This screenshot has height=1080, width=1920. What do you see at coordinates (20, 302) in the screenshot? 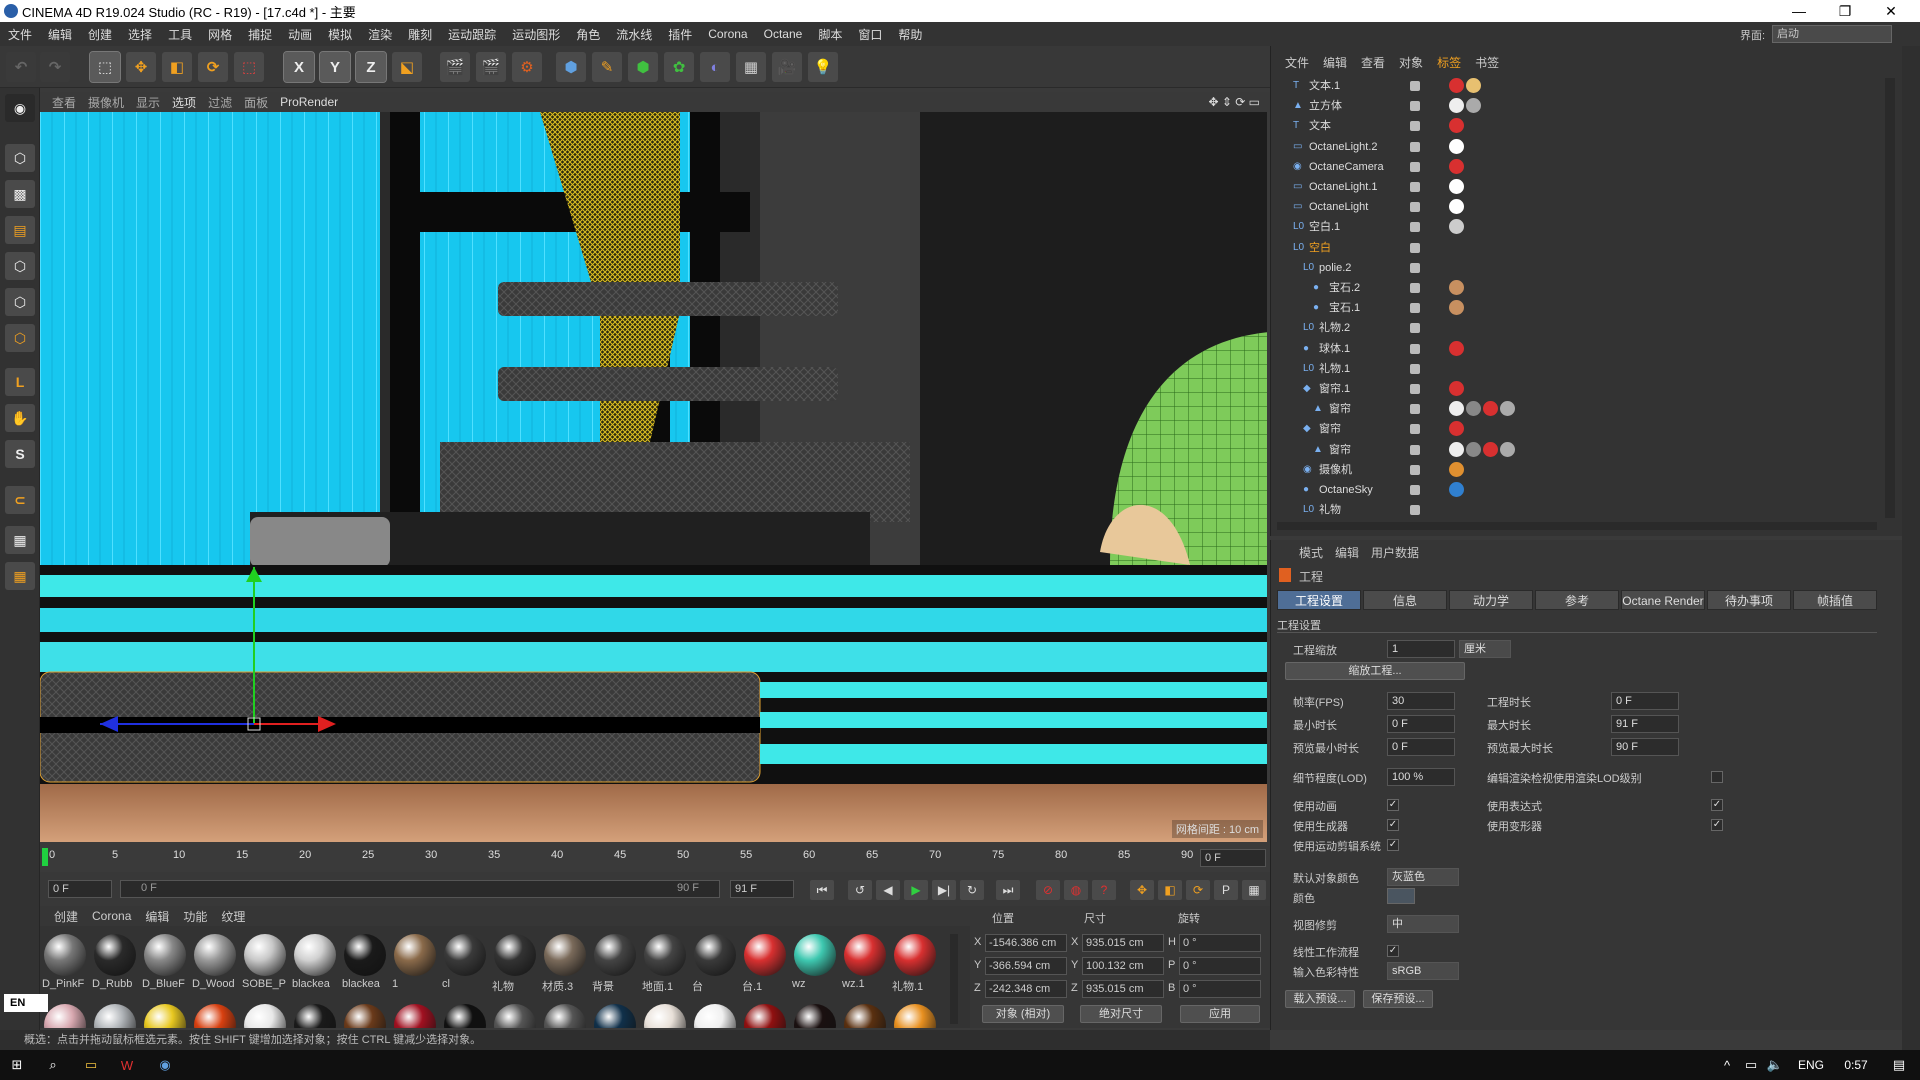
I see `edges-mode-icon: ⬡` at bounding box center [20, 302].